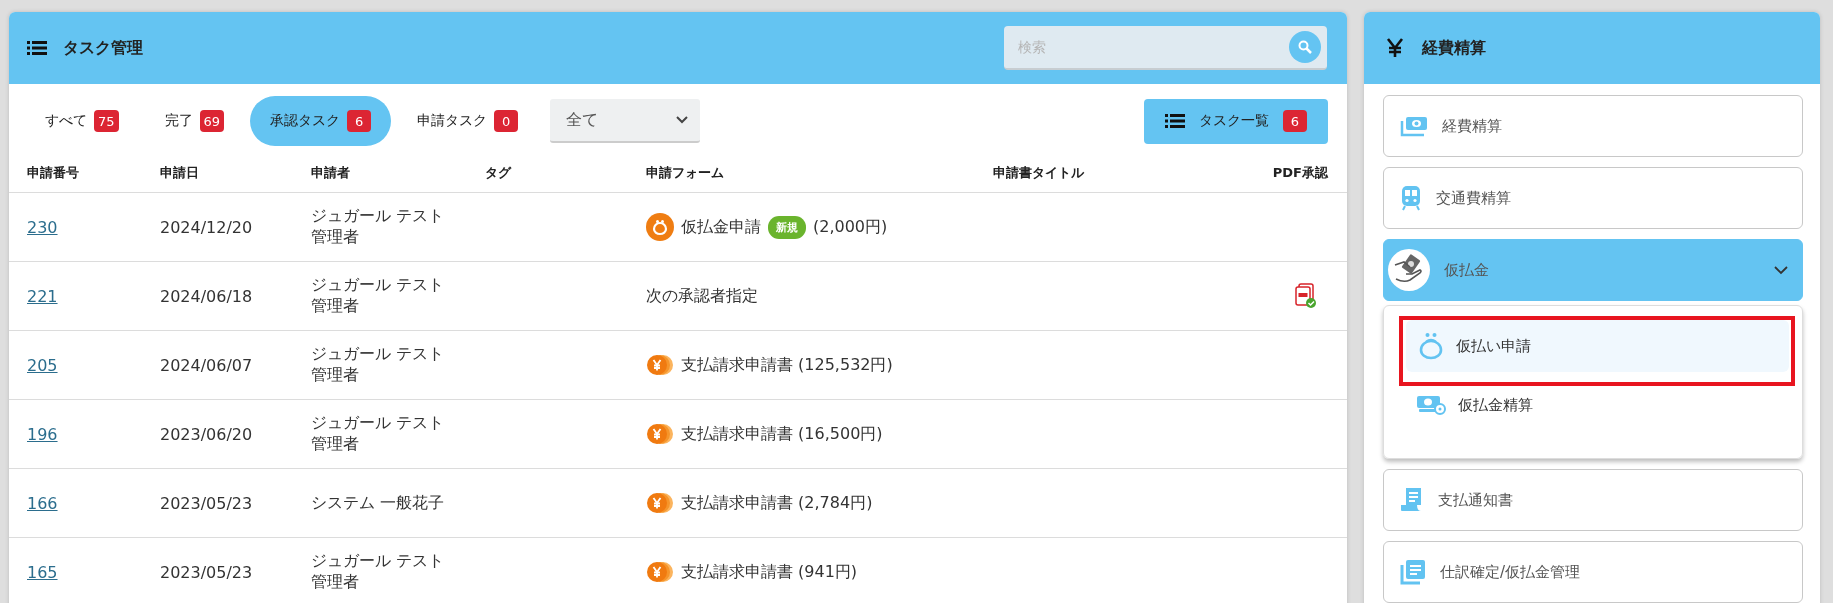 This screenshot has height=603, width=1833. Describe the element at coordinates (1593, 198) in the screenshot. I see `menu-item: 交通費精算` at that location.